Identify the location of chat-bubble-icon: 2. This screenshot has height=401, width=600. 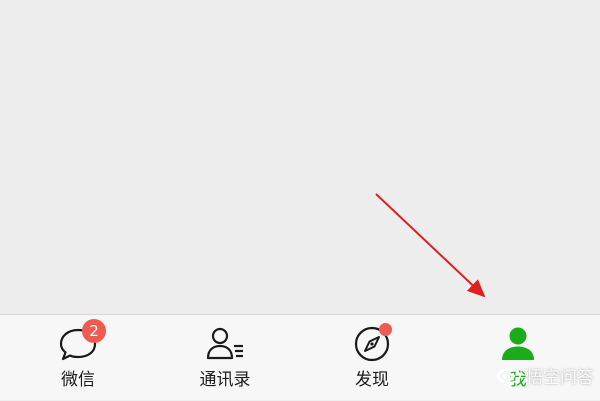
(82, 341).